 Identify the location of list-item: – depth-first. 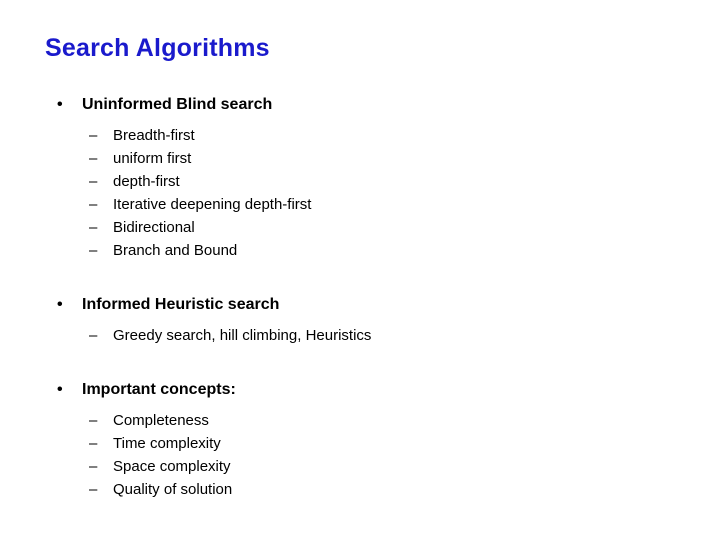
(360, 181).